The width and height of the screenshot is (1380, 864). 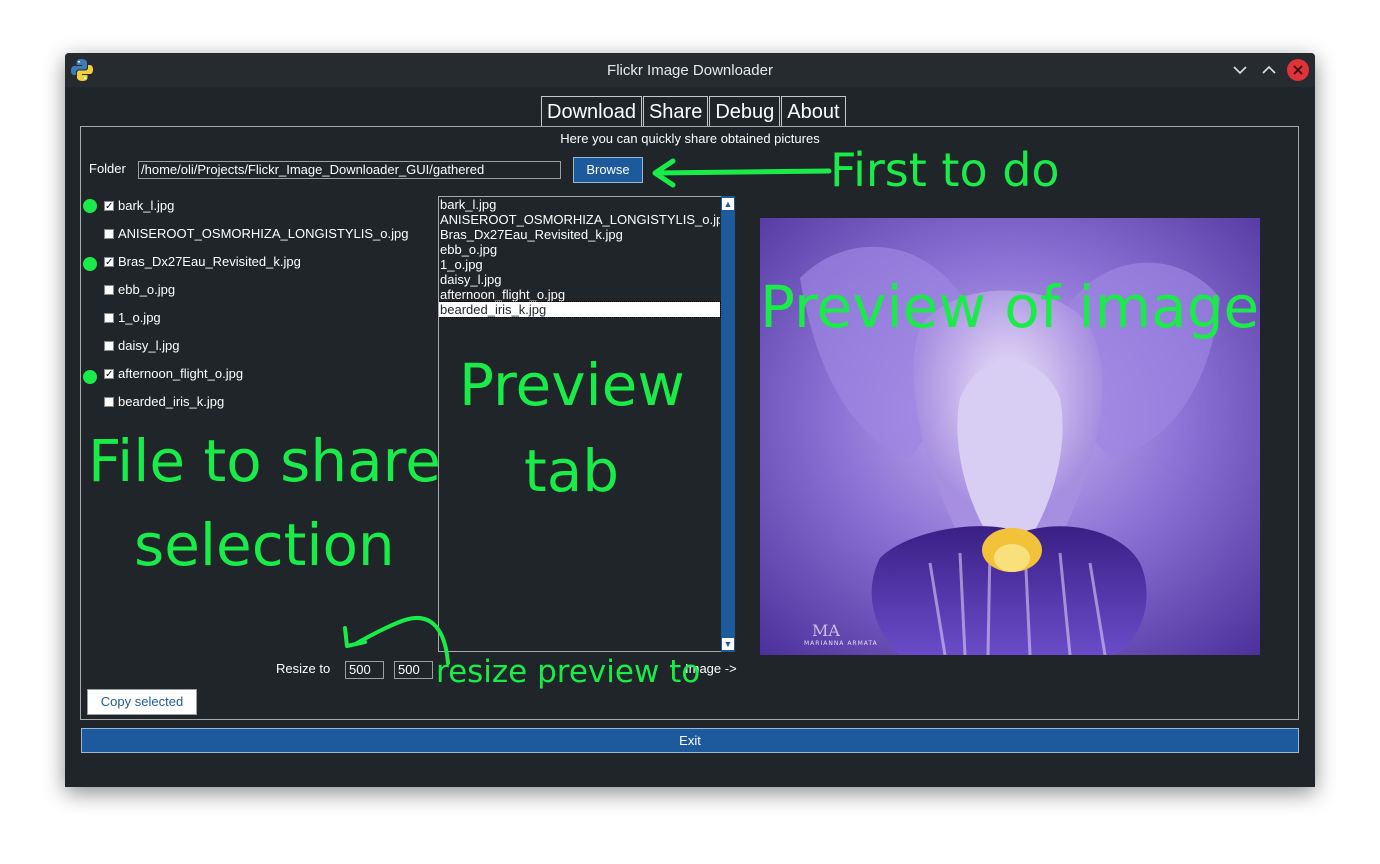 I want to click on file-name: ANISEROOT_OSMORHIZA_LONGISTYLIS_o.jpg, so click(x=263, y=233).